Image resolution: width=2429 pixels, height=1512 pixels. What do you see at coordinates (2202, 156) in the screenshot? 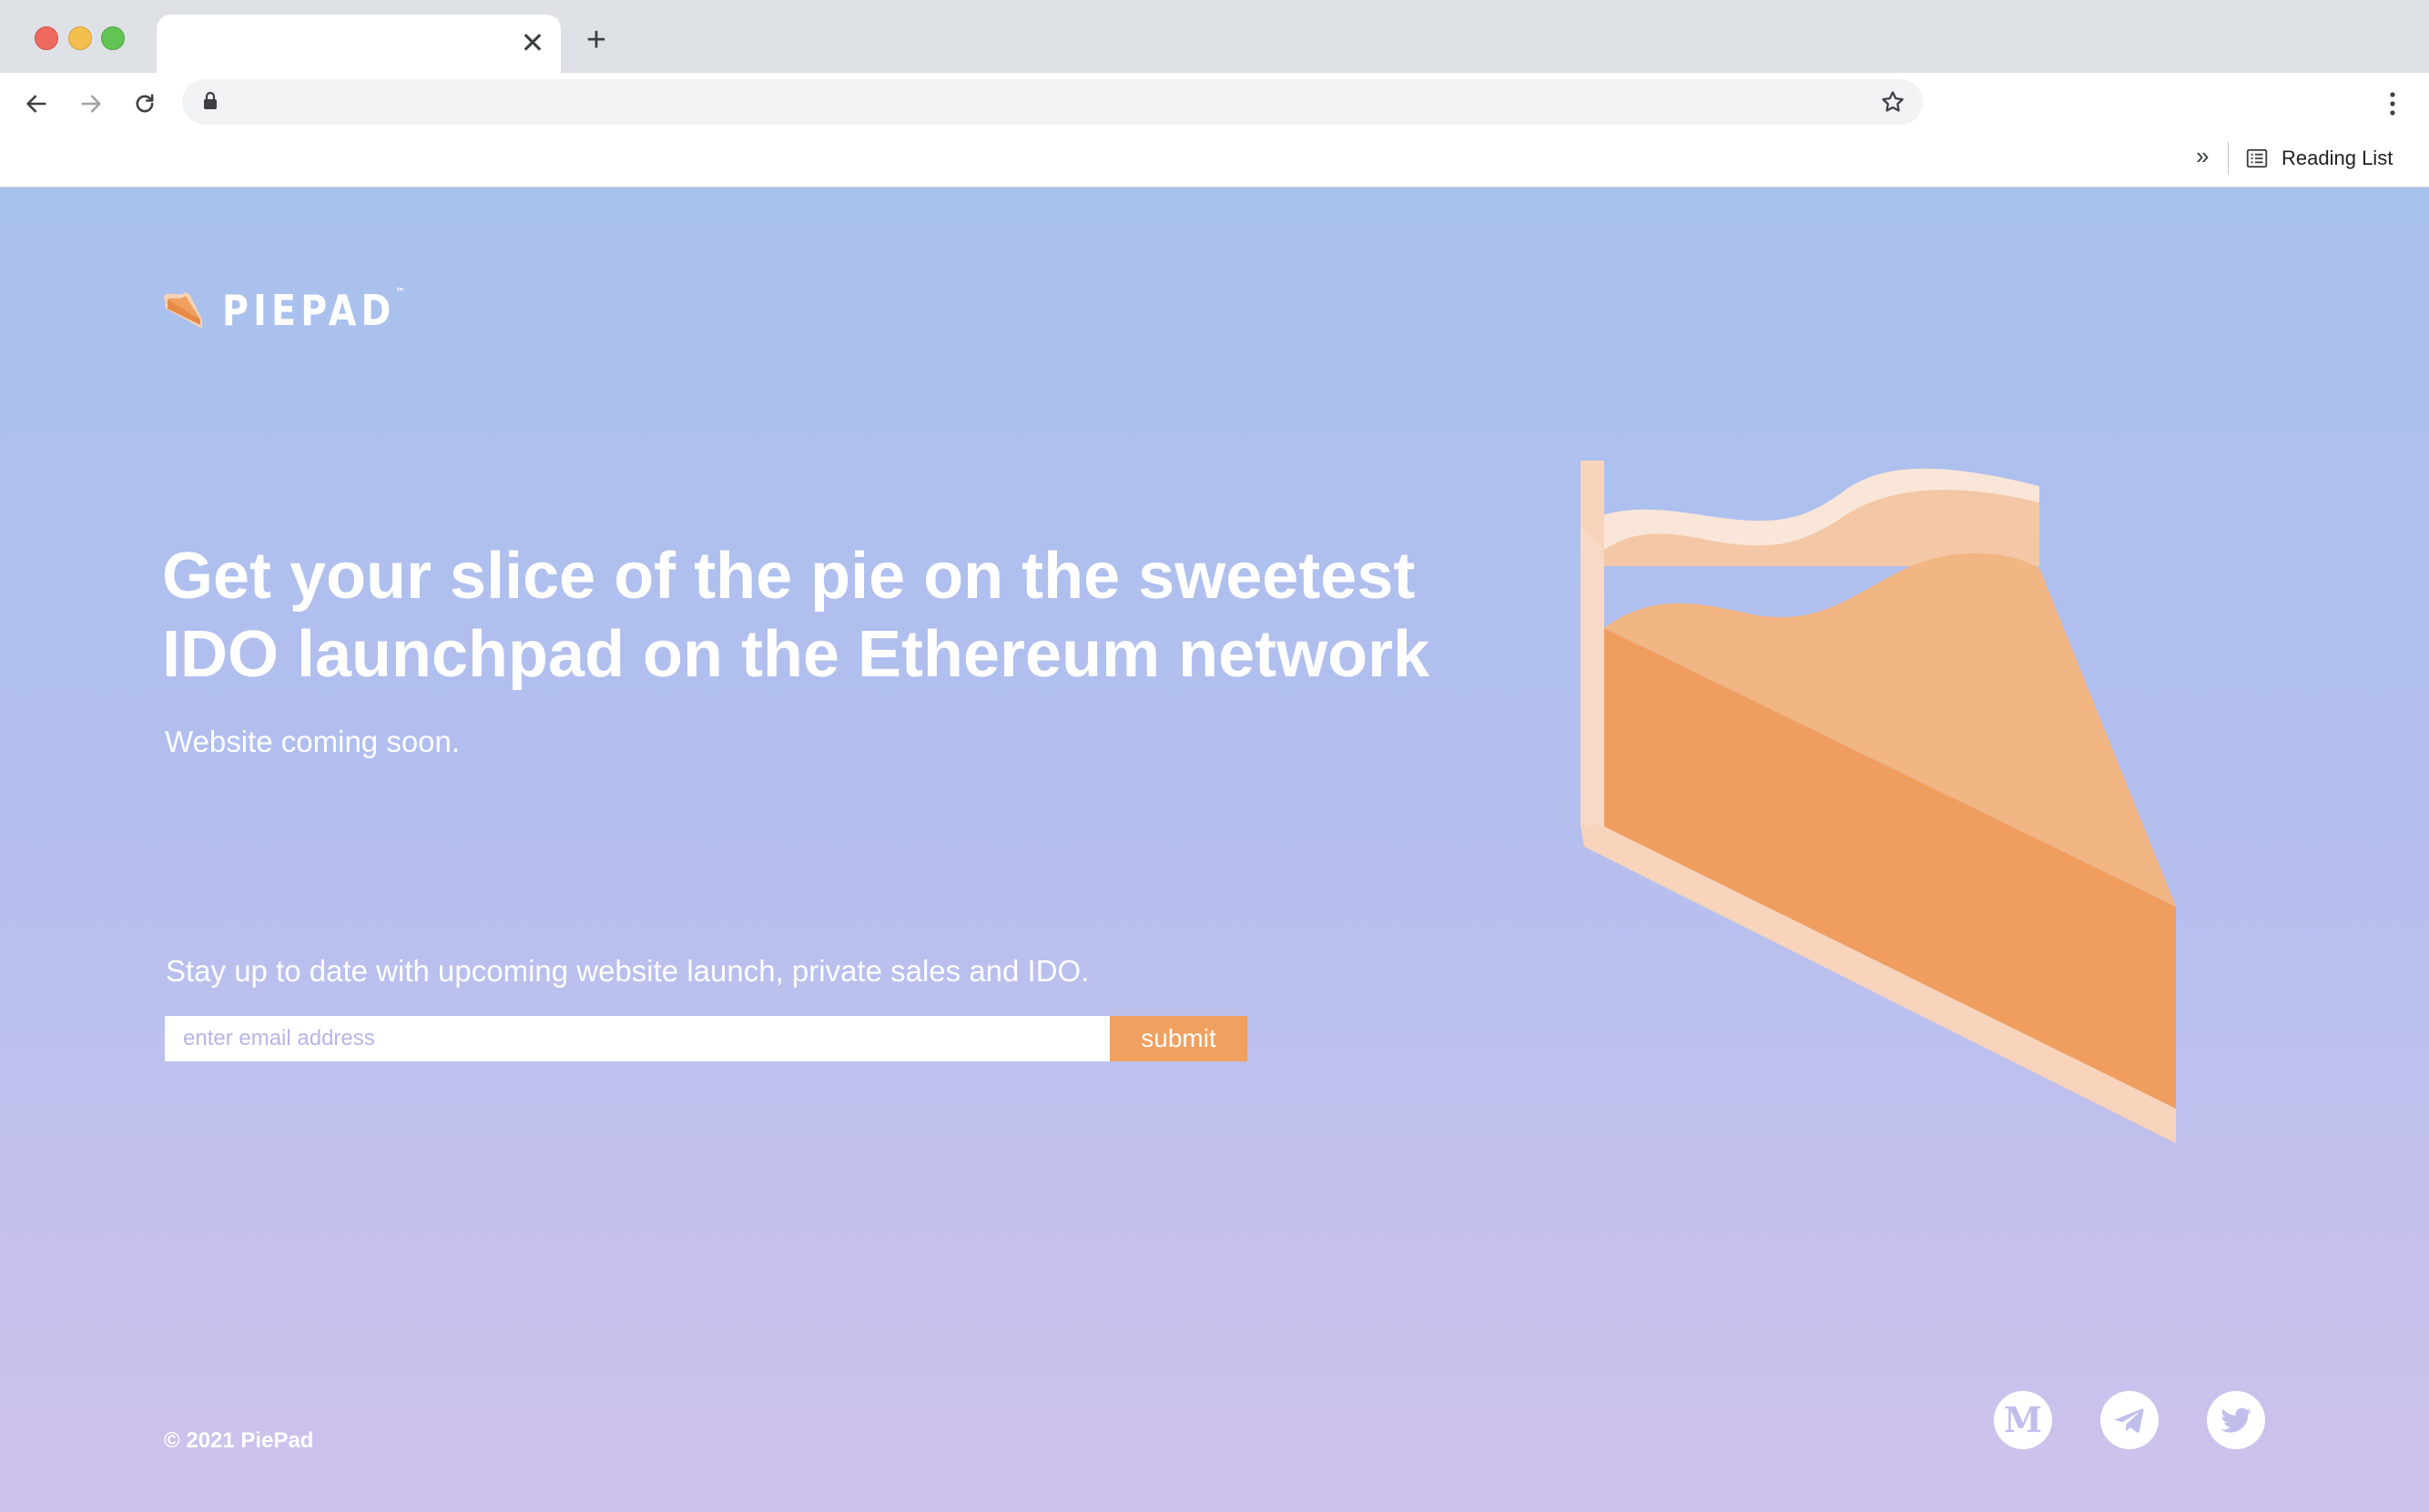
I see `bookmarks-overflow-button: »` at bounding box center [2202, 156].